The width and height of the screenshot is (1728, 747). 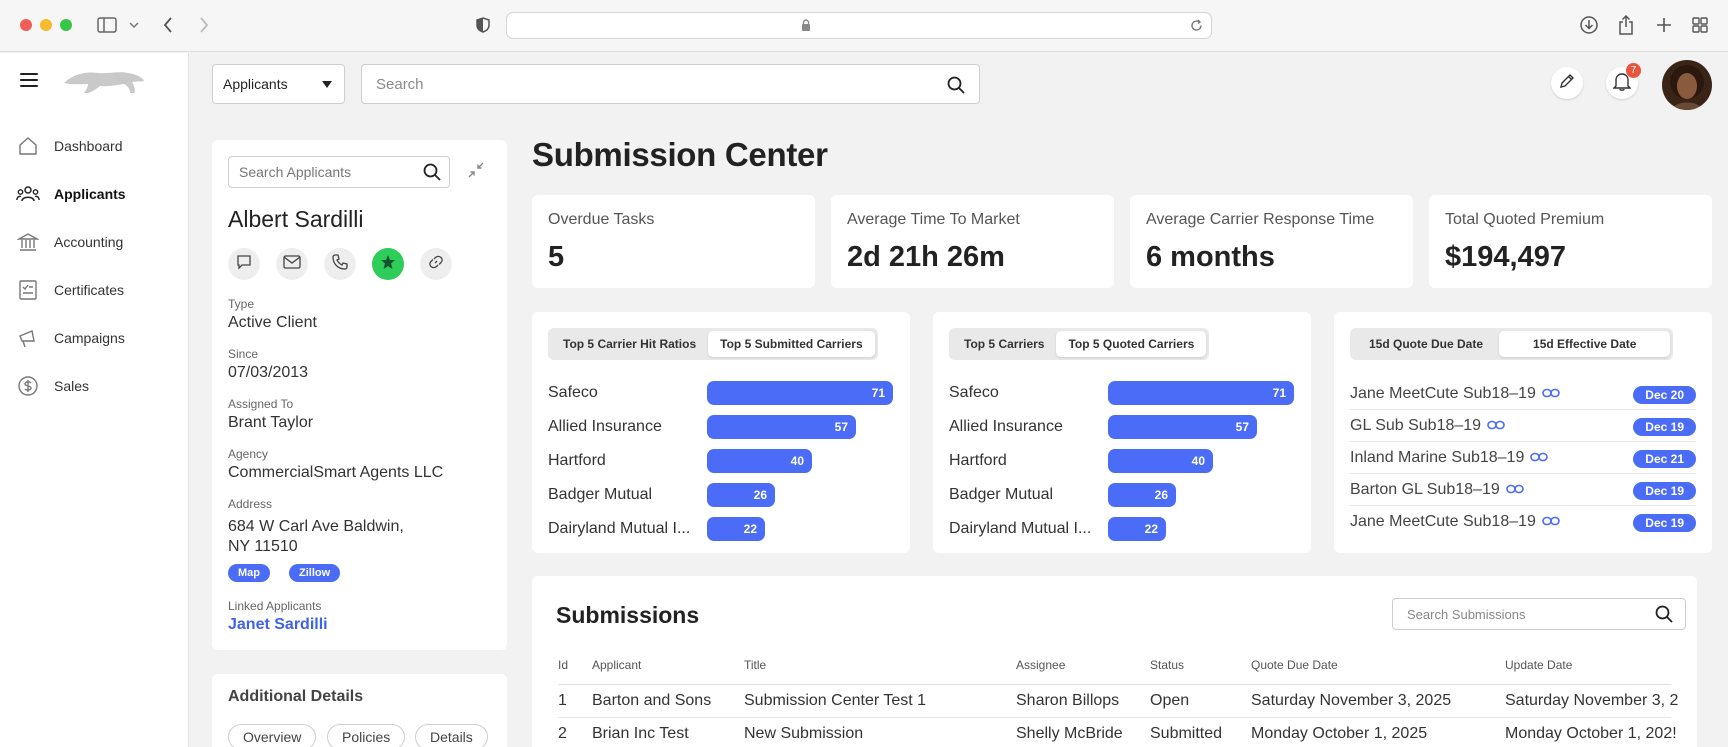 What do you see at coordinates (1505, 257) in the screenshot?
I see `stat-value: $194,497` at bounding box center [1505, 257].